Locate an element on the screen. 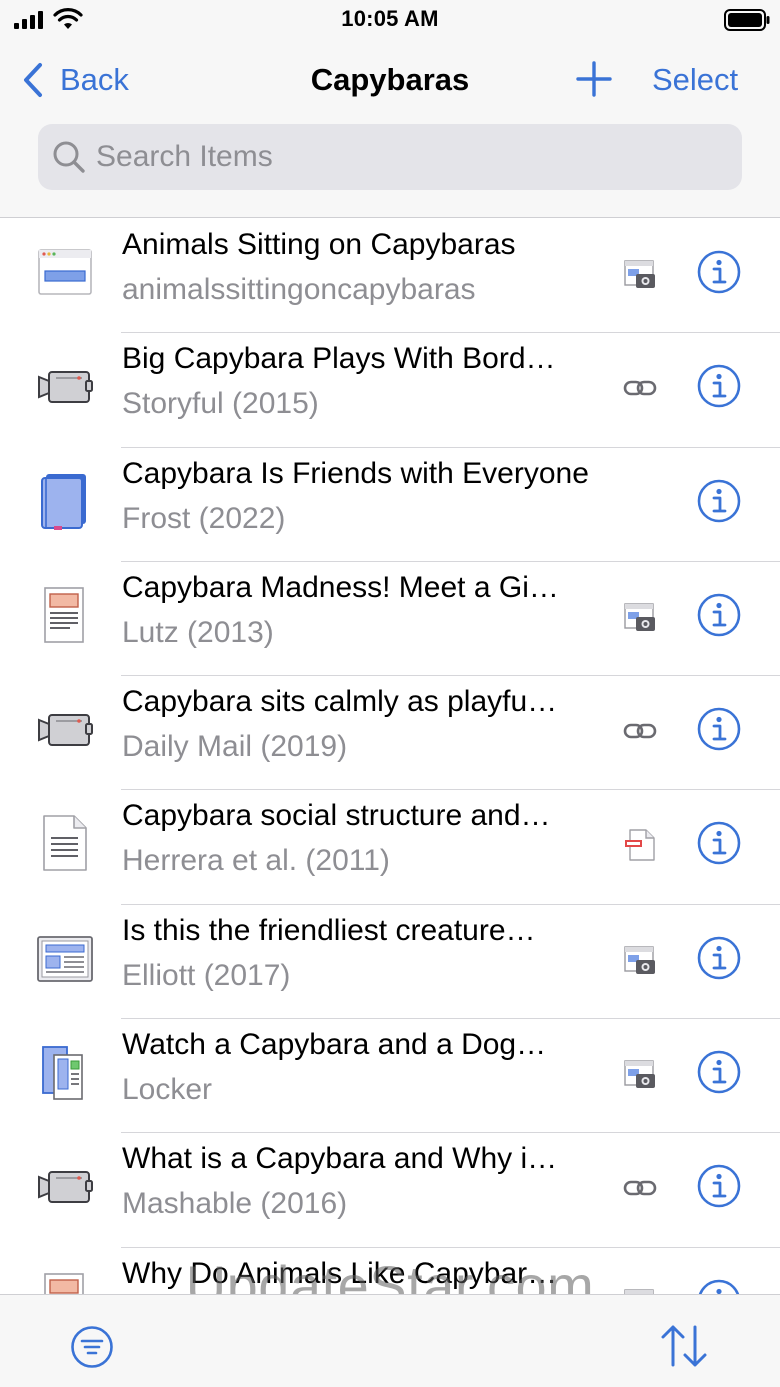 Image resolution: width=780 pixels, height=1387 pixels. filter-icon is located at coordinates (92, 1347).